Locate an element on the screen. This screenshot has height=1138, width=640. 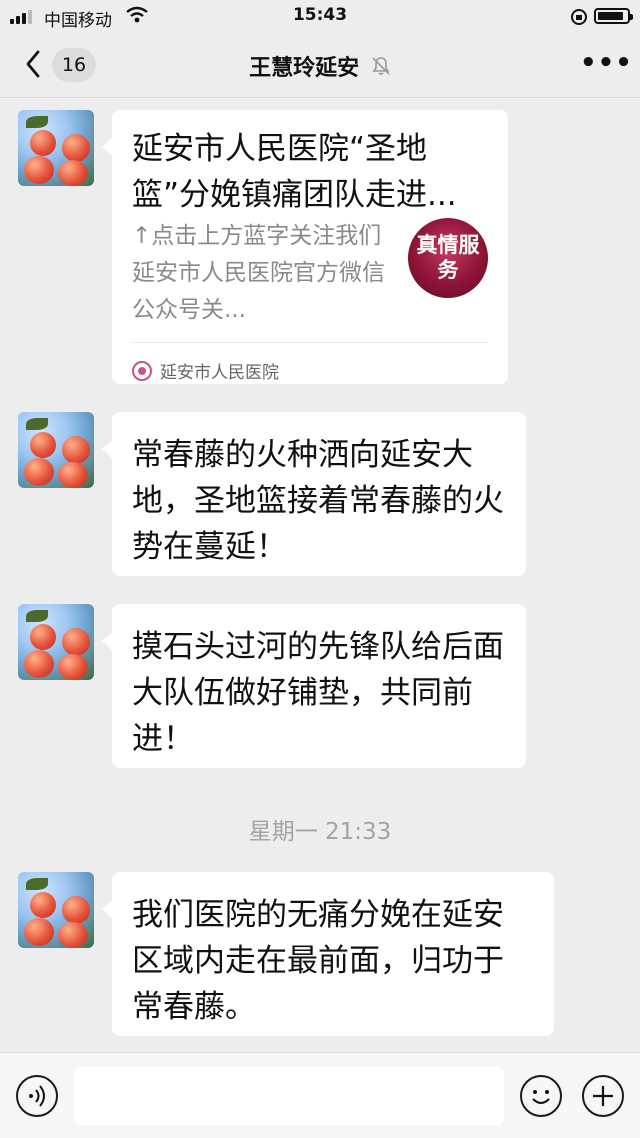
more-options-button: ••• is located at coordinates (606, 63).